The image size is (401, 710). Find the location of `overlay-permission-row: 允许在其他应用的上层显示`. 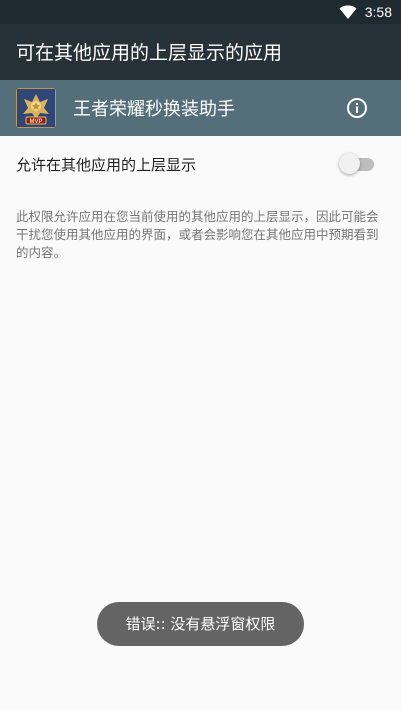

overlay-permission-row: 允许在其他应用的上层显示 is located at coordinates (200, 164).